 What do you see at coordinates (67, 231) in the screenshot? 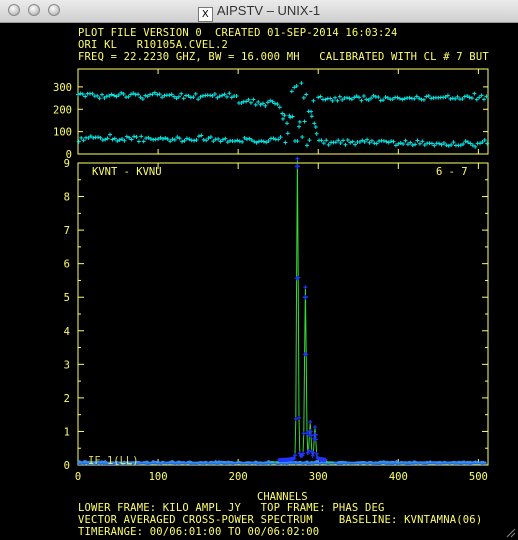
I see `amplitude-ytick-label: 7` at bounding box center [67, 231].